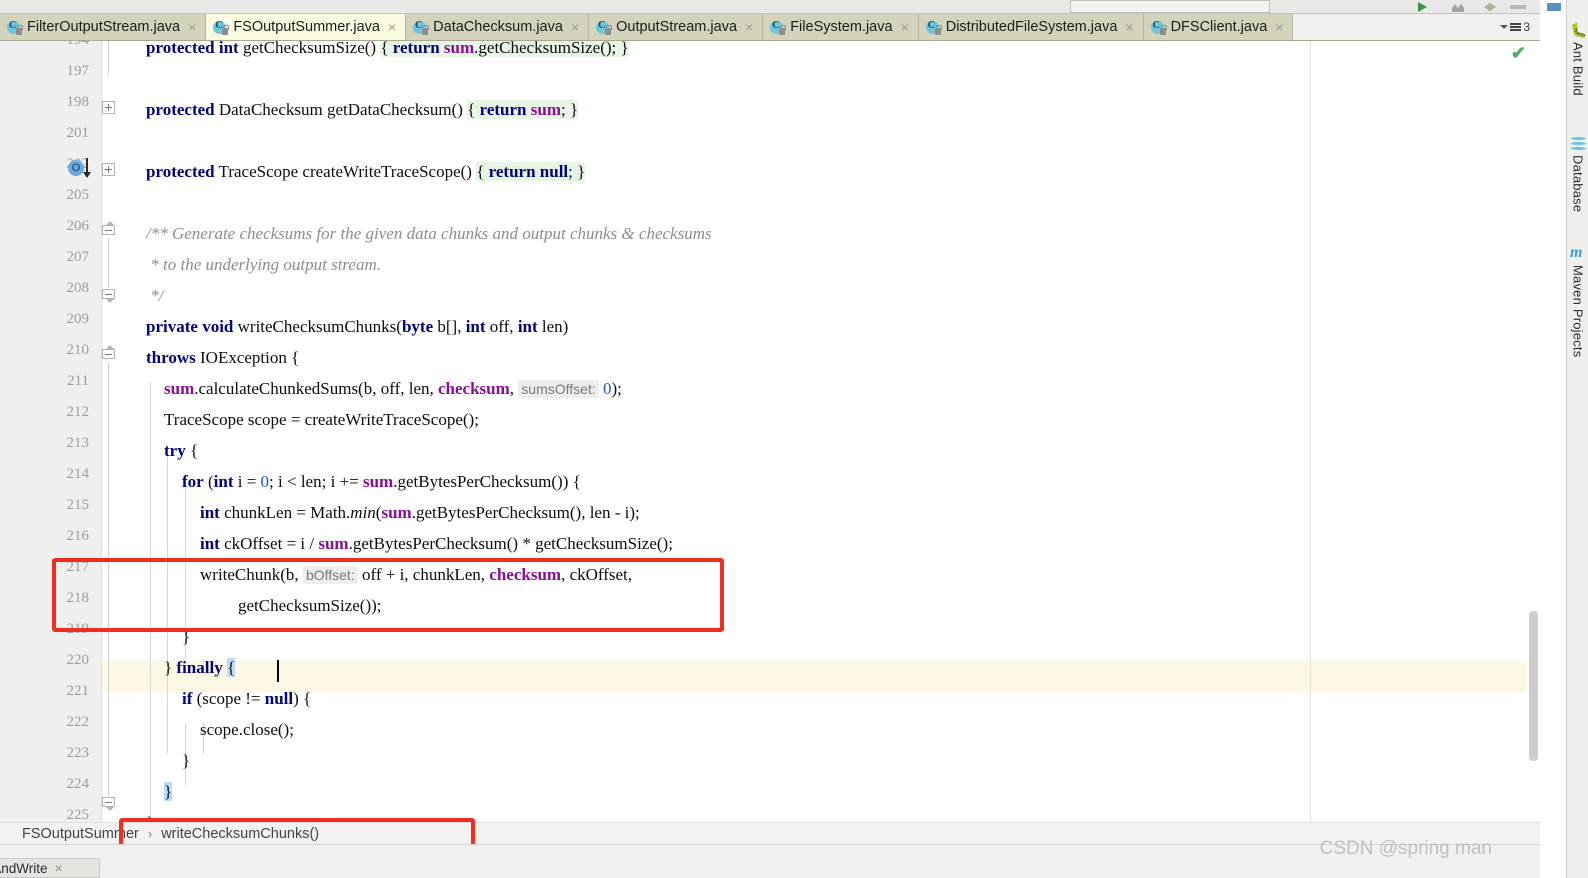 The image size is (1588, 878). What do you see at coordinates (1504, 27) in the screenshot?
I see `chevron-down-icon` at bounding box center [1504, 27].